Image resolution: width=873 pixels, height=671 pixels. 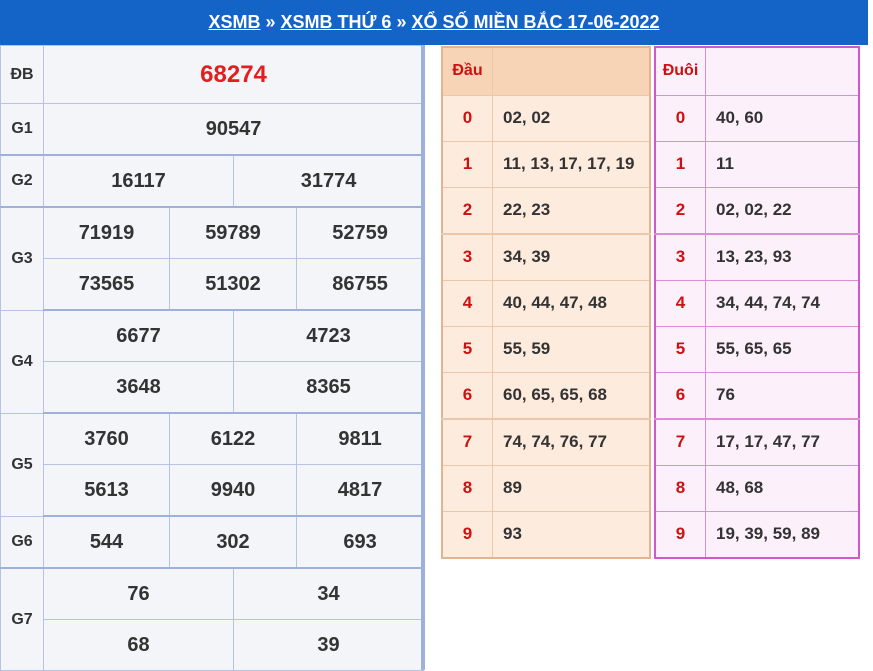 I want to click on duoi-row: 1 11, so click(x=757, y=164).